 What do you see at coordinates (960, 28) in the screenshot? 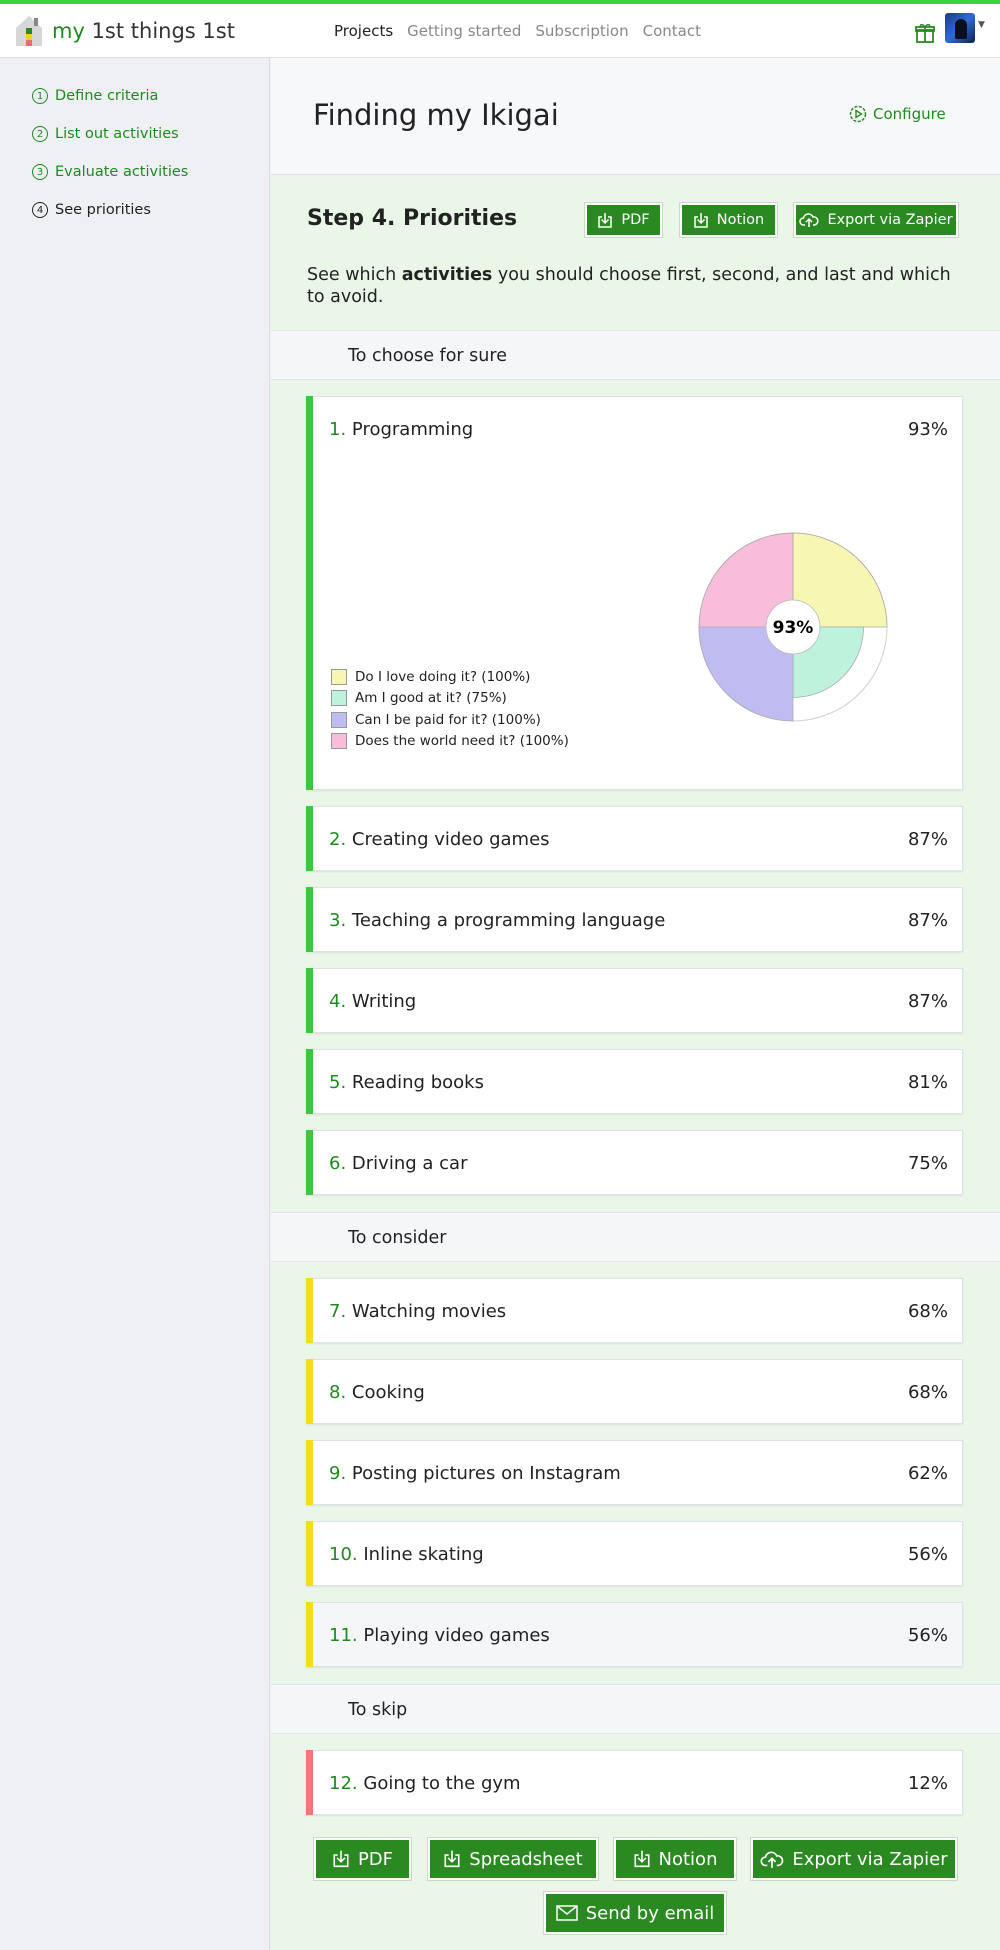
I see `avatar` at bounding box center [960, 28].